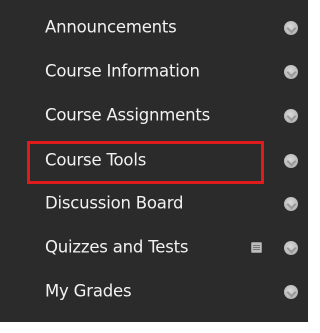  I want to click on menu-item-quizzes-and-tests: Quizzes and Tests, so click(154, 248).